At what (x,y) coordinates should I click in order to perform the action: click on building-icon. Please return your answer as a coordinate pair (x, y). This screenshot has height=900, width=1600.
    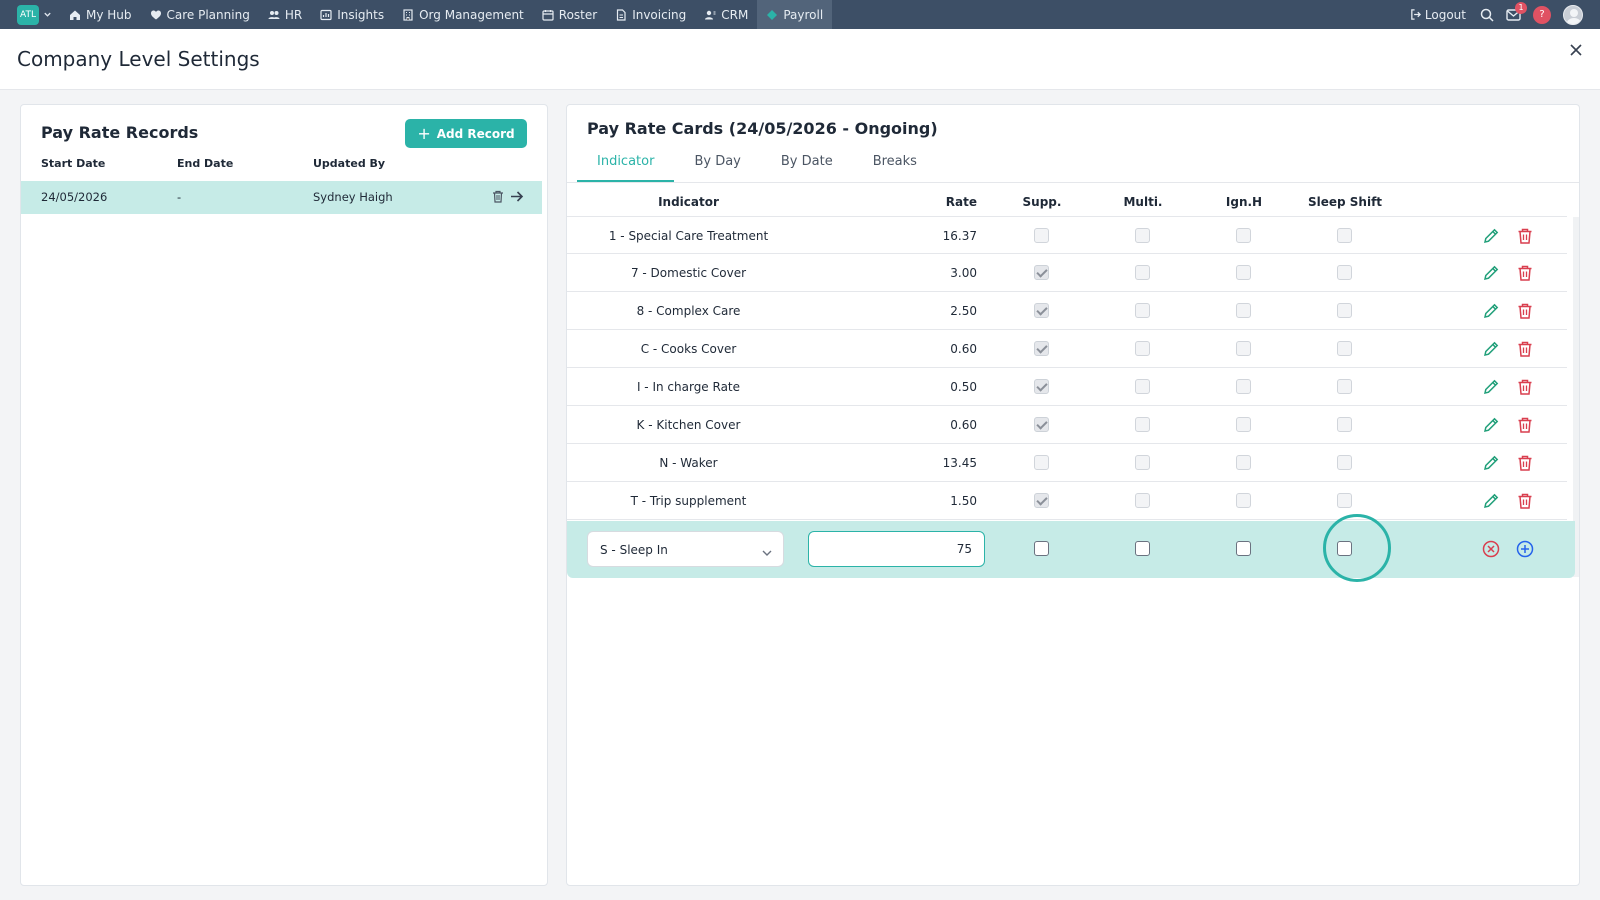
    Looking at the image, I should click on (408, 14).